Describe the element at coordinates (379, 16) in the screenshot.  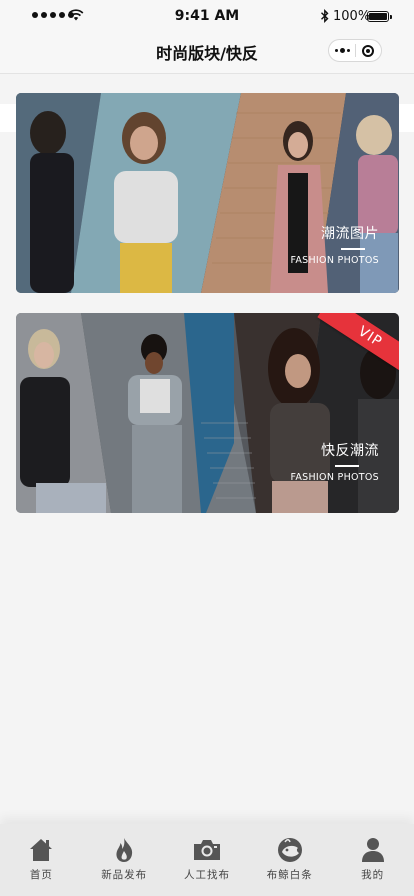
I see `battery-icon` at that location.